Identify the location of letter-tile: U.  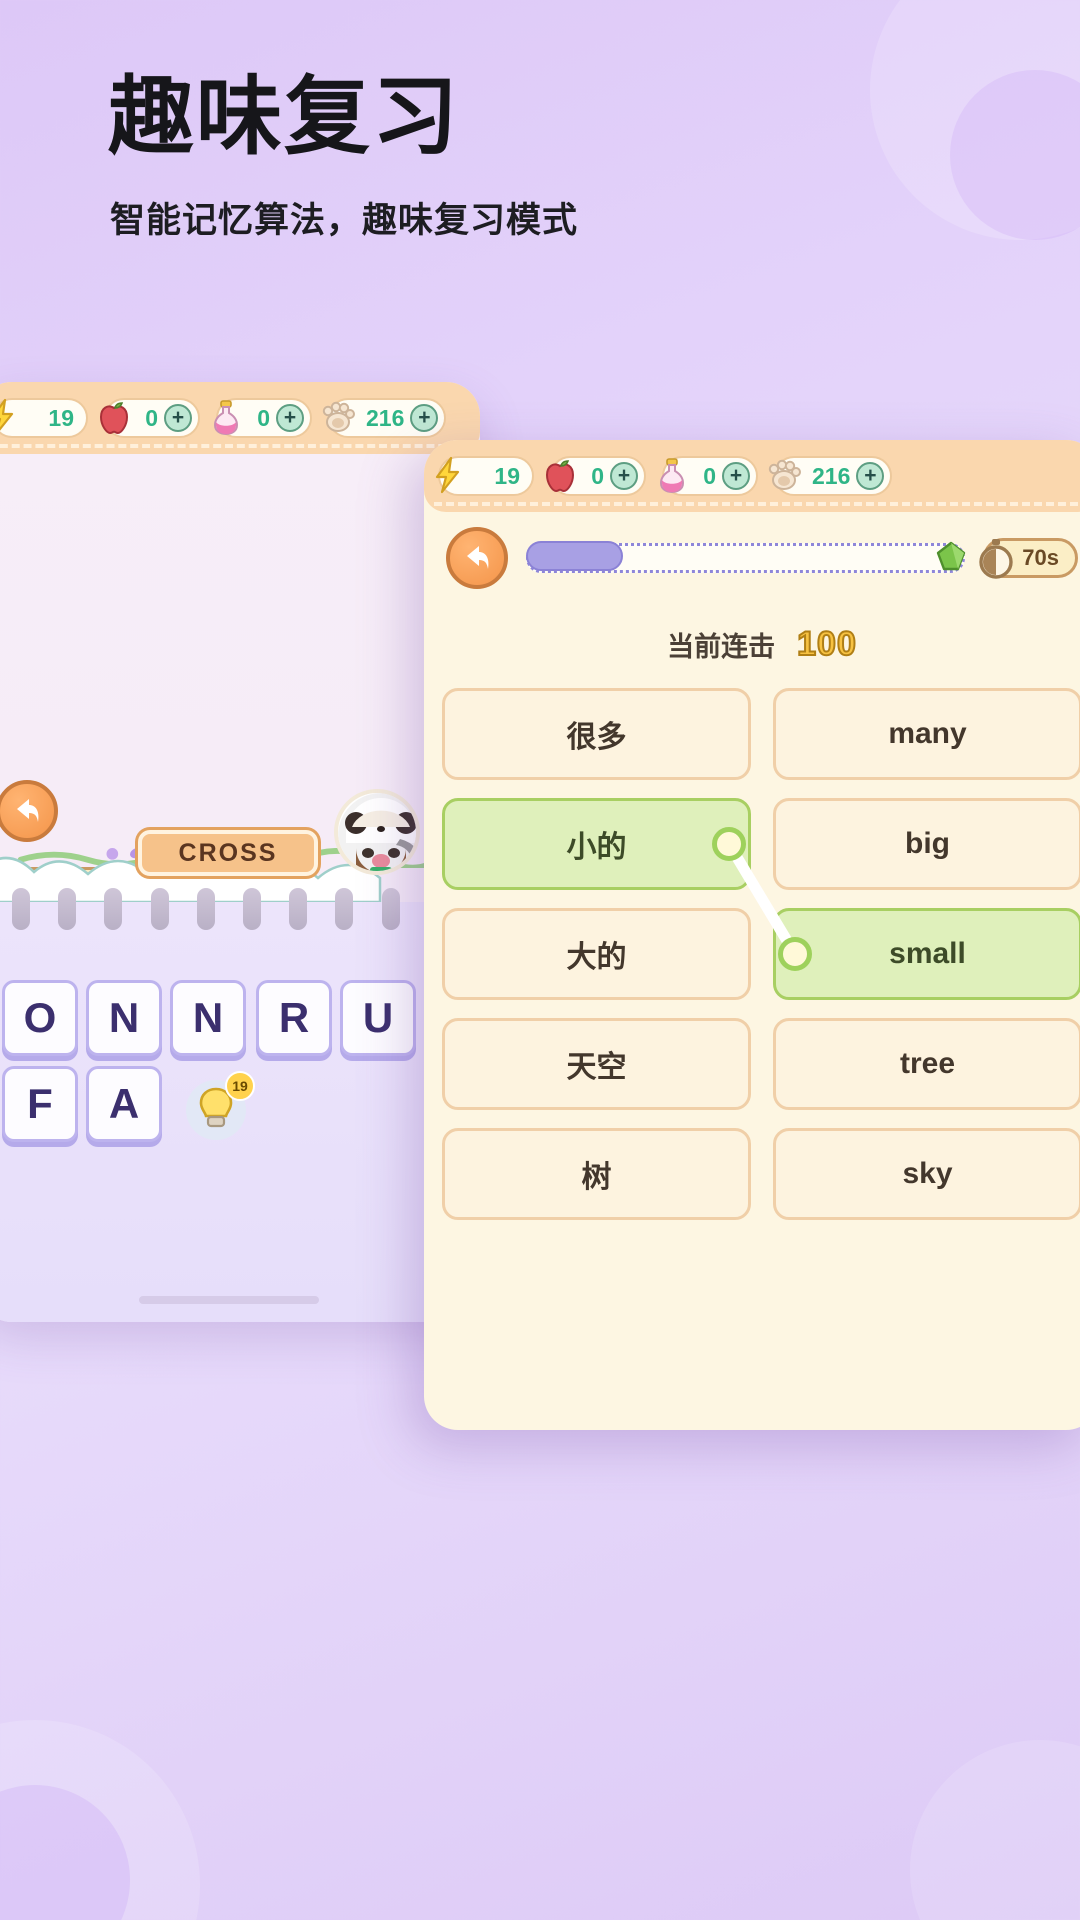
(378, 1018).